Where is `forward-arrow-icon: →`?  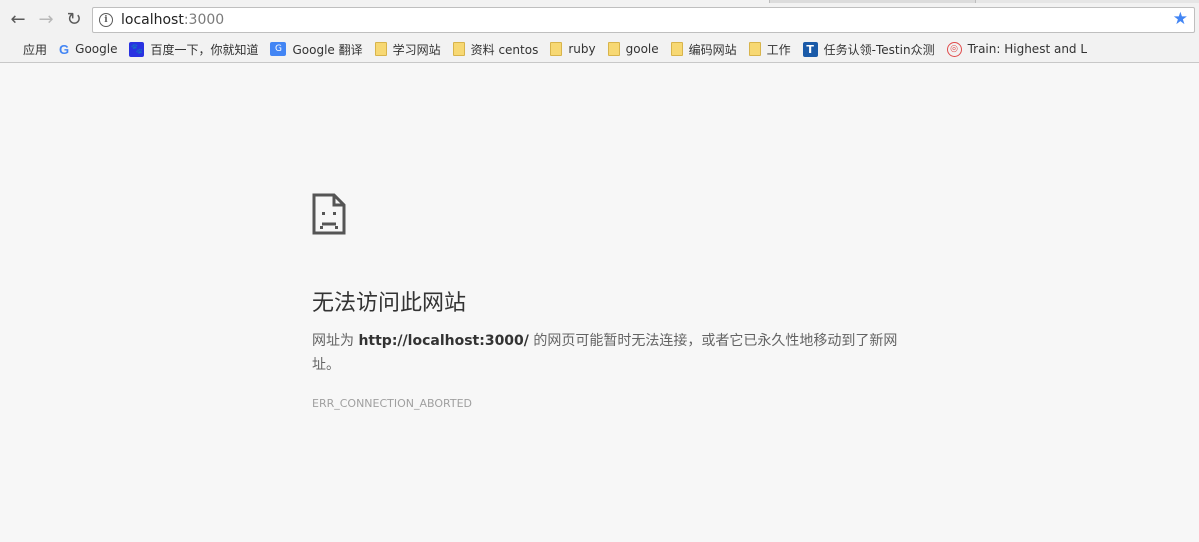
forward-arrow-icon: → is located at coordinates (46, 19).